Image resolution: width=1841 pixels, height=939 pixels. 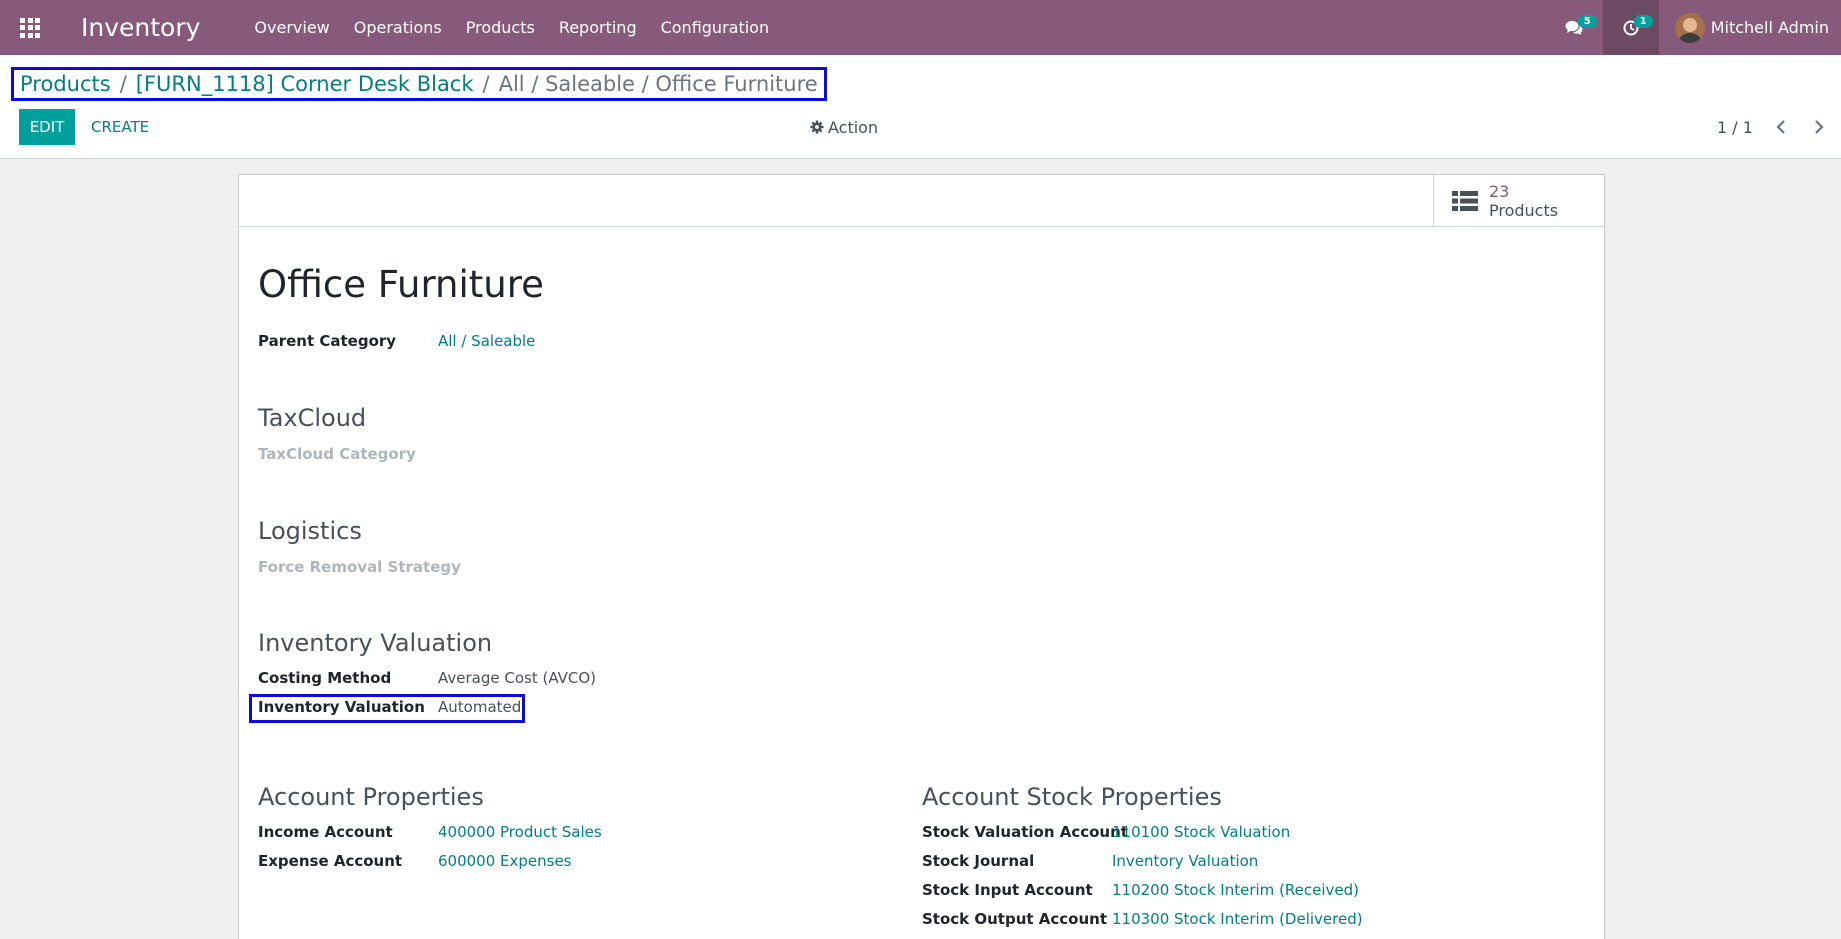 I want to click on costing-method-label: Costing Method, so click(x=325, y=678).